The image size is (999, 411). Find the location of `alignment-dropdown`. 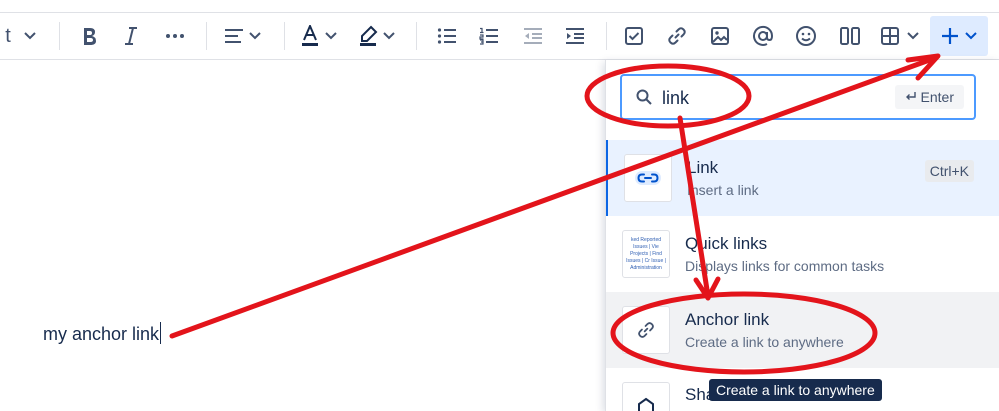

alignment-dropdown is located at coordinates (243, 36).